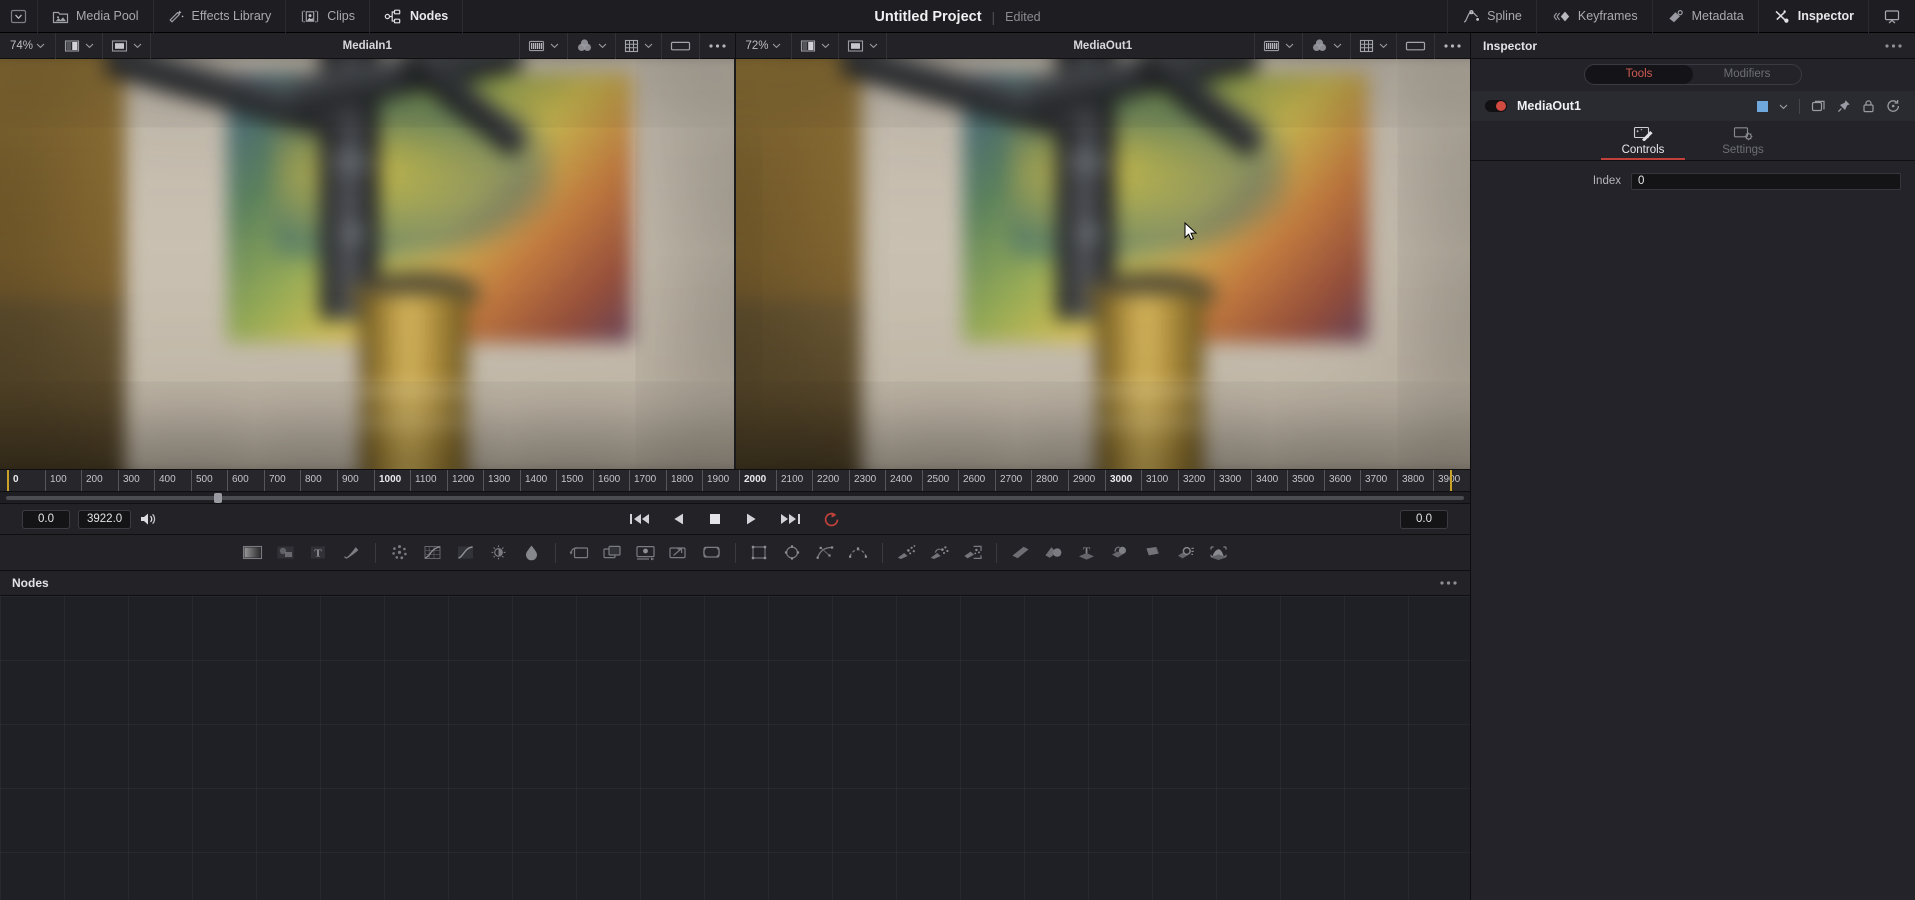  I want to click on light-tool-button, so click(1185, 553).